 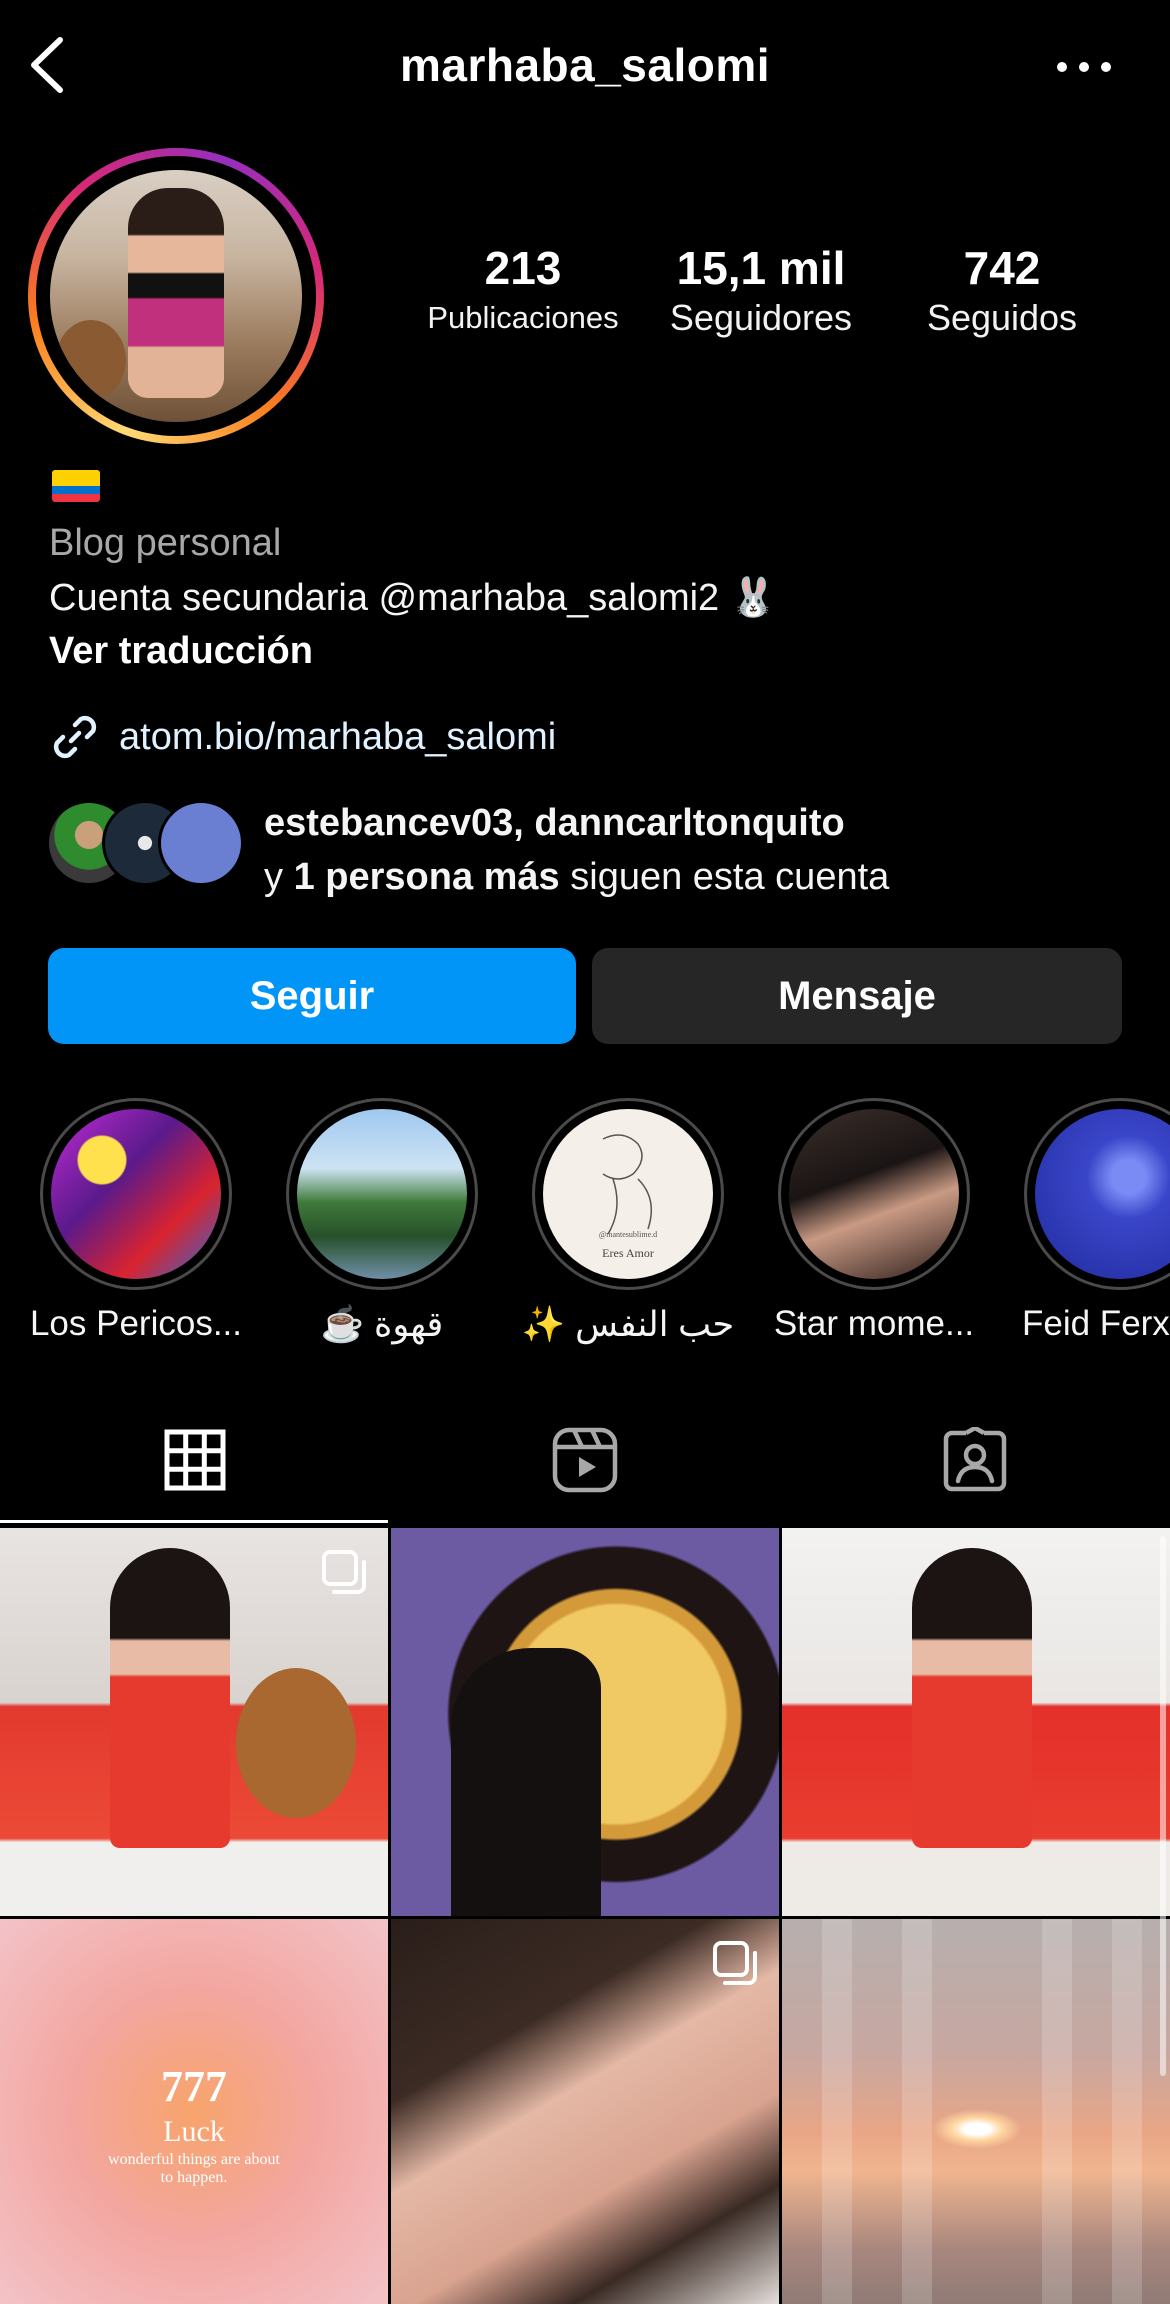 What do you see at coordinates (338, 736) in the screenshot?
I see `profile-link-text: atom.bio/marhaba_salomi` at bounding box center [338, 736].